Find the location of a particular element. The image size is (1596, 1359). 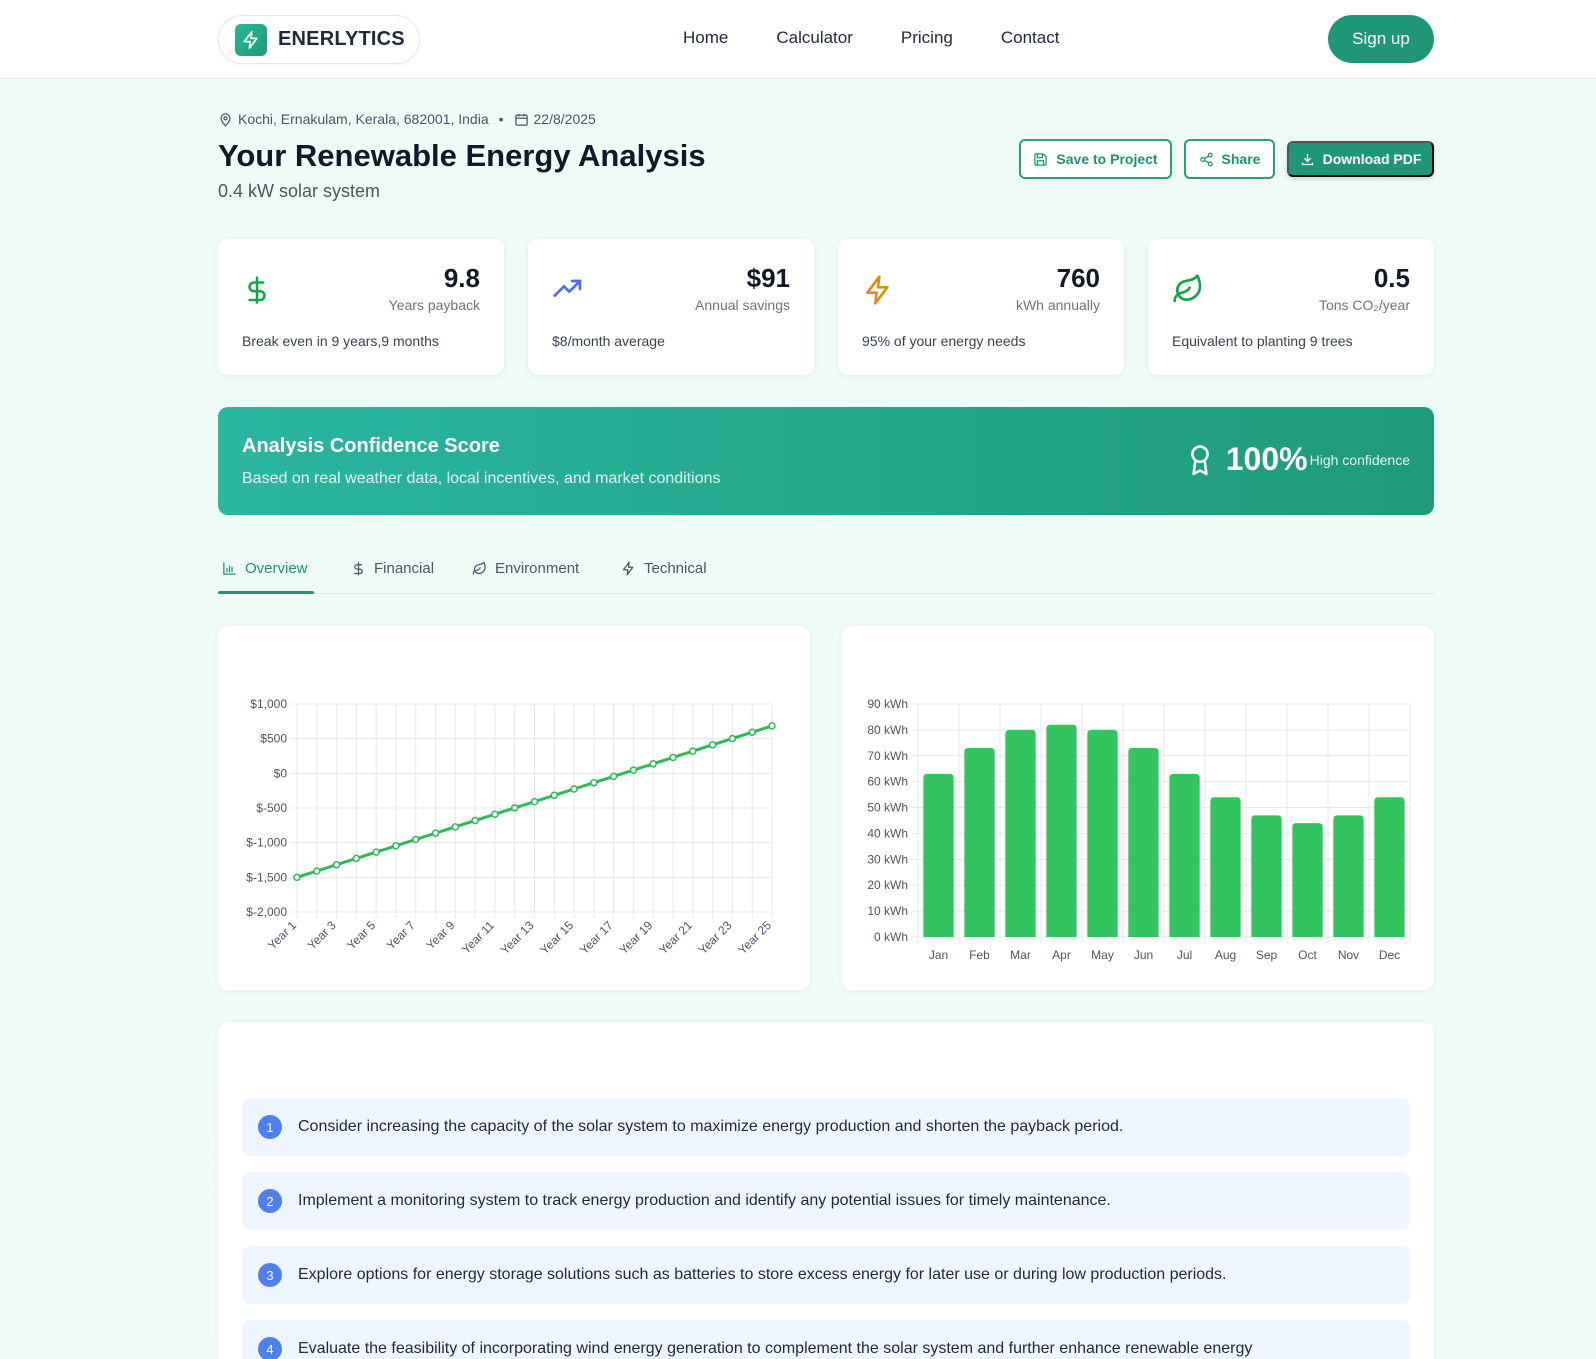

recommendation-number: 4 is located at coordinates (270, 1348).